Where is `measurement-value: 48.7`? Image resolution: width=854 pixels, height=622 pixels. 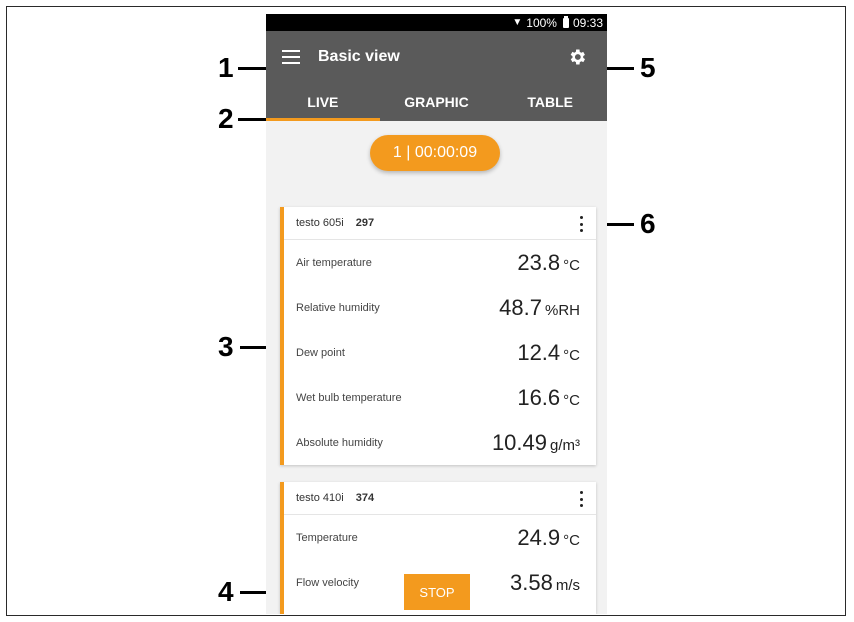
measurement-value: 48.7 is located at coordinates (520, 307).